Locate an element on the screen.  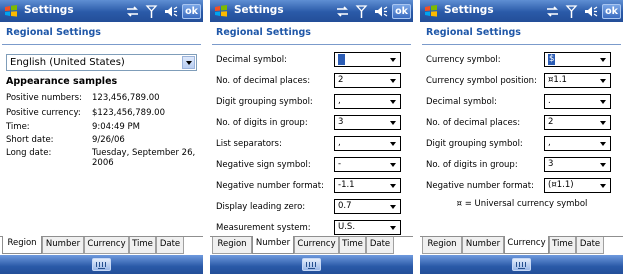
menu-bar is located at coordinates (521, 264).